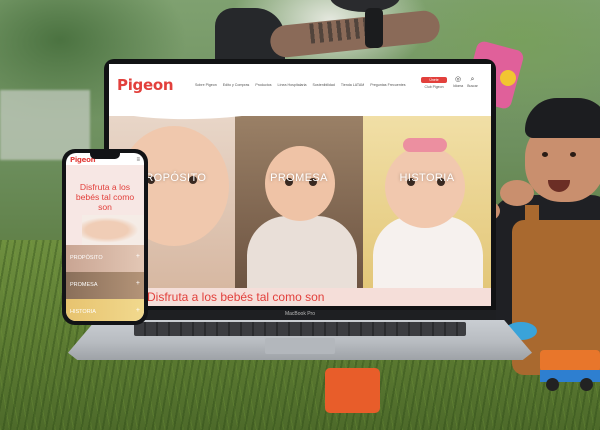  What do you see at coordinates (374, 28) in the screenshot?
I see `wrist-watch` at bounding box center [374, 28].